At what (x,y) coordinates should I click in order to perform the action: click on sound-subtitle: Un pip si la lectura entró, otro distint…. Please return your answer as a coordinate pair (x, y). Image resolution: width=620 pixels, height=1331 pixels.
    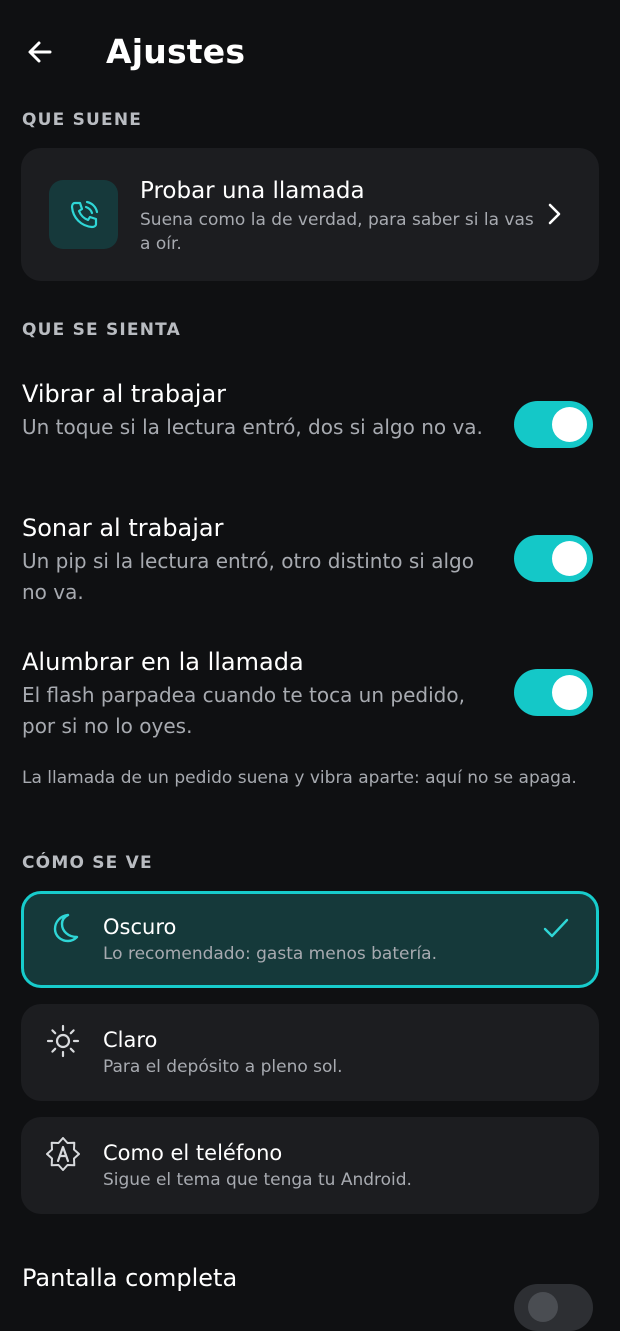
    Looking at the image, I should click on (248, 576).